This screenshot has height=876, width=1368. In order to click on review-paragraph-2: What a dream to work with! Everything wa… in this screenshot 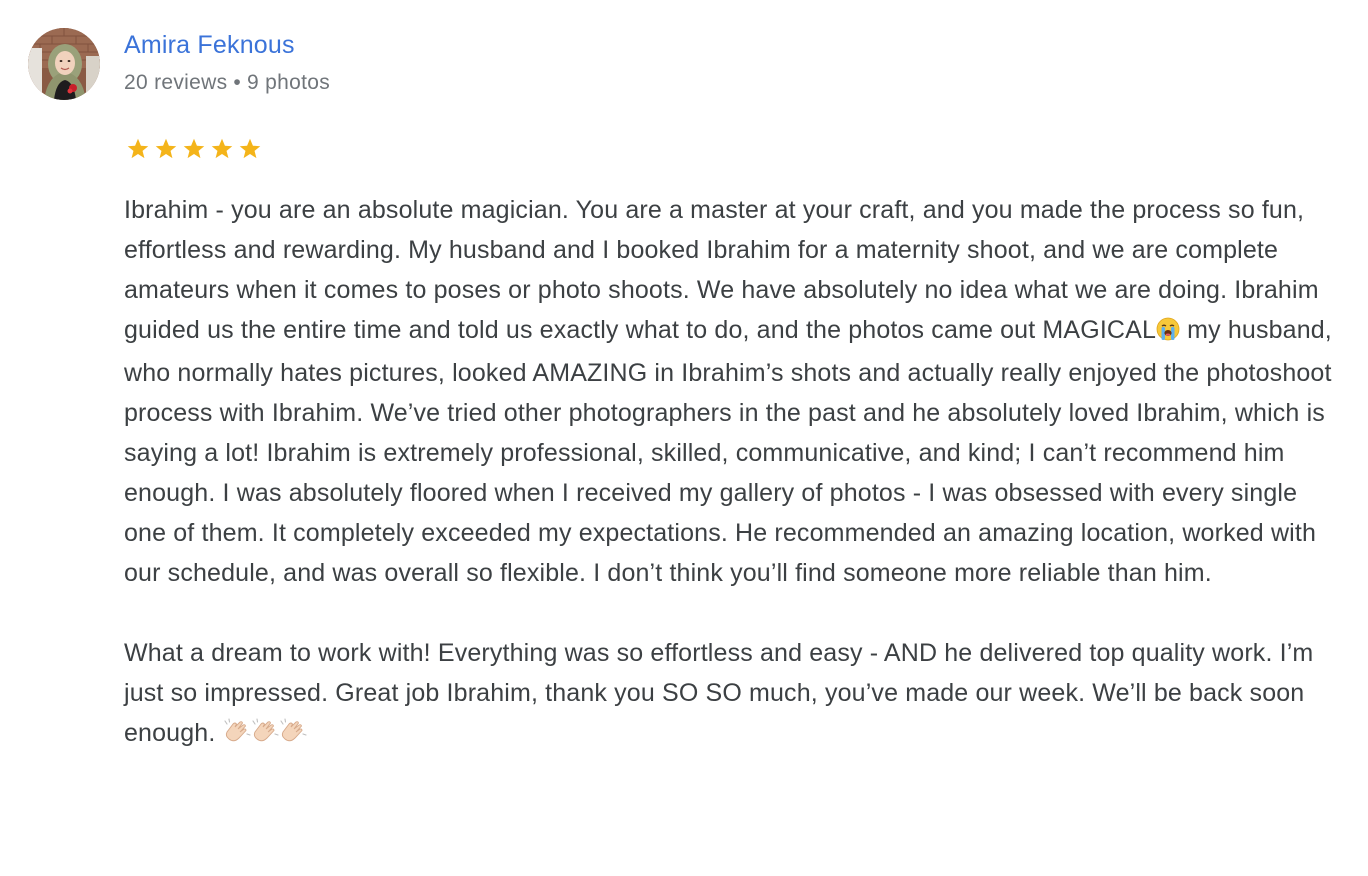, I will do `click(734, 694)`.